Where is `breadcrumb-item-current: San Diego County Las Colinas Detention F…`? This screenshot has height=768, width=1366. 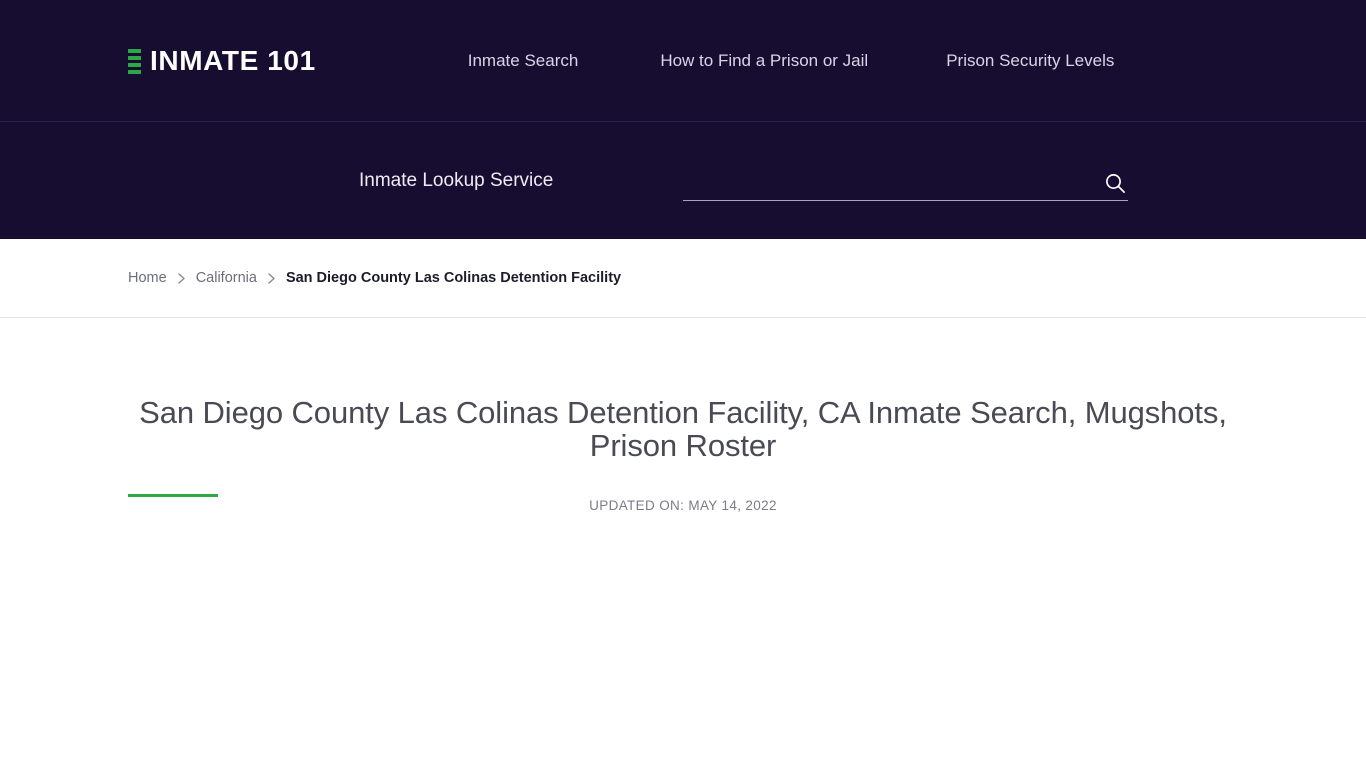
breadcrumb-item-current: San Diego County Las Colinas Detention F… is located at coordinates (453, 278).